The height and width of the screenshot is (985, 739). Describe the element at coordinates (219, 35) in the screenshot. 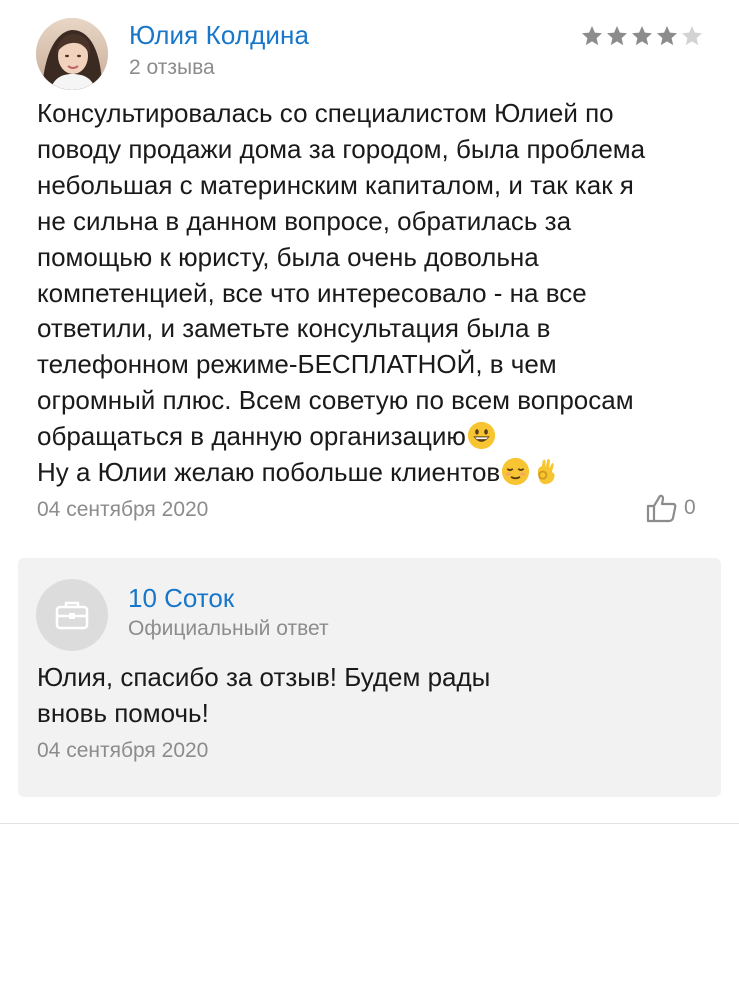

I see `author-name: Юлия Колдина` at that location.